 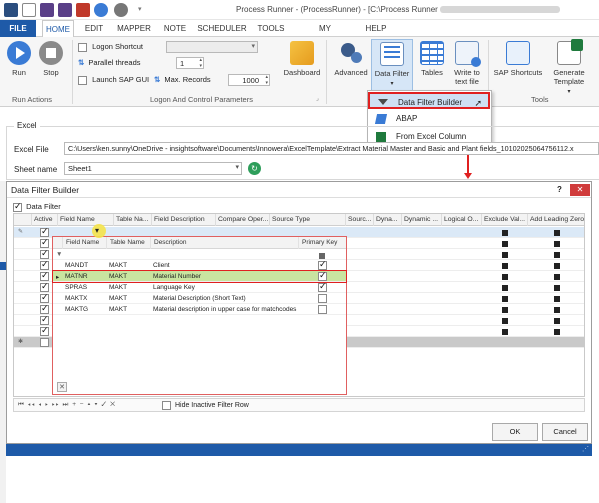 I want to click on refresh-icon: ↻, so click(x=254, y=168).